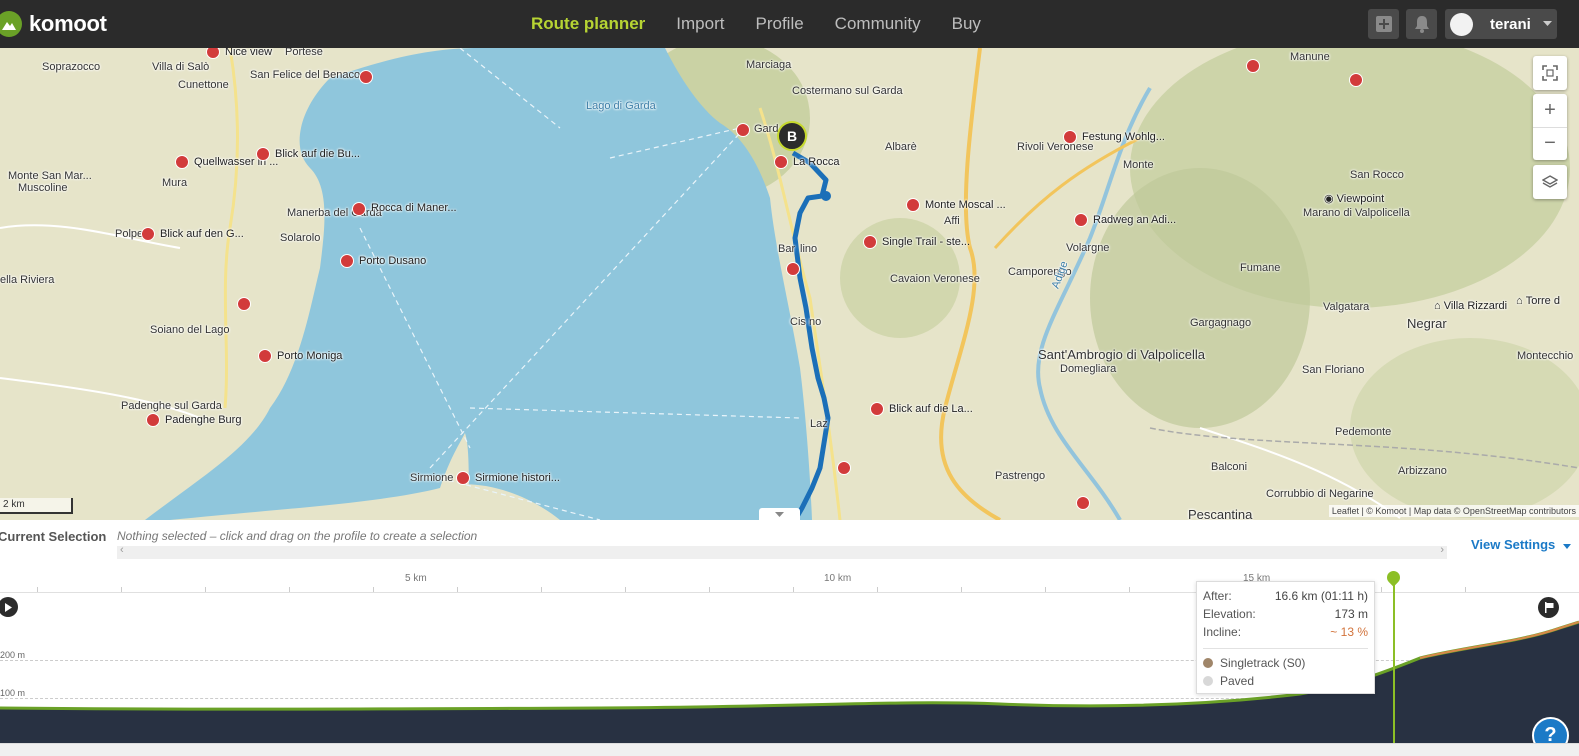 This screenshot has height=756, width=1579. What do you see at coordinates (305, 75) in the screenshot?
I see `map-label: San Felice del Benaco` at bounding box center [305, 75].